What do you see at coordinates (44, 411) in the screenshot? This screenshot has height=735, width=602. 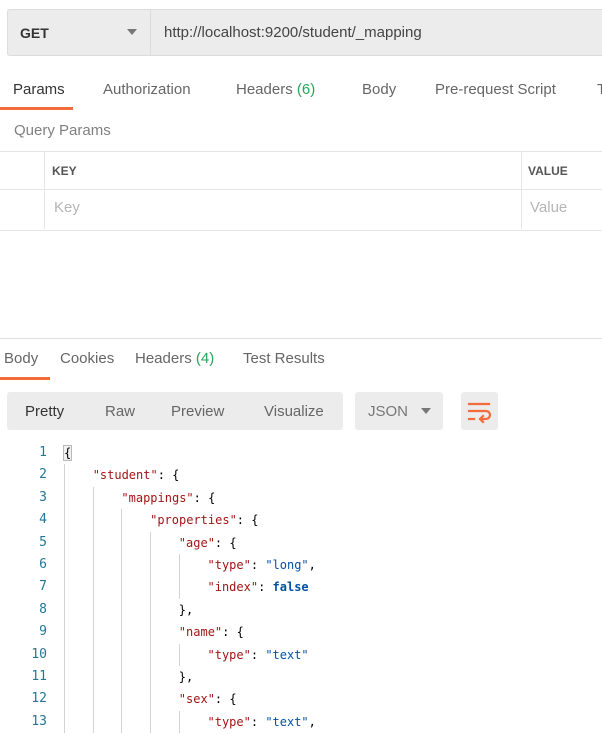 I see `view-pretty-button: Pretty` at bounding box center [44, 411].